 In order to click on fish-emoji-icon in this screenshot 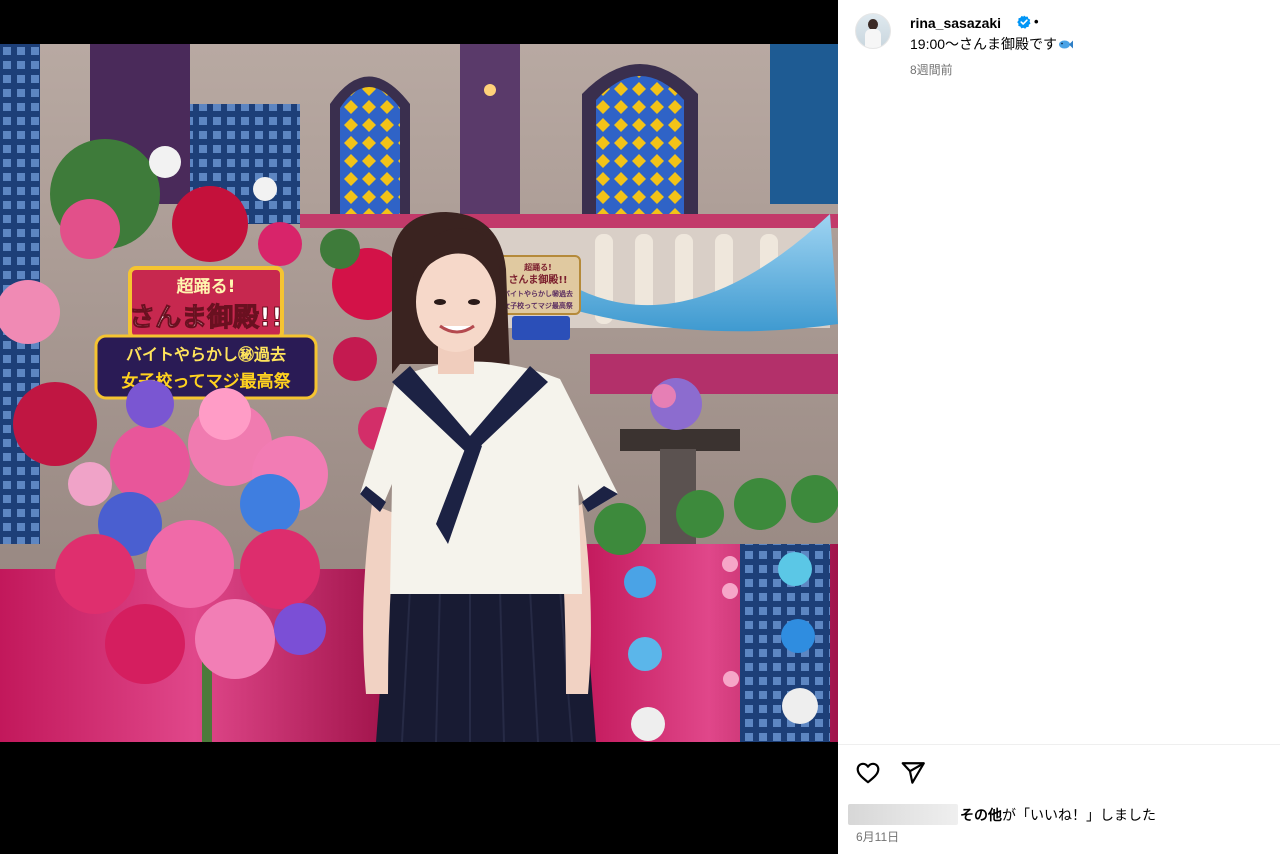, I will do `click(1066, 44)`.